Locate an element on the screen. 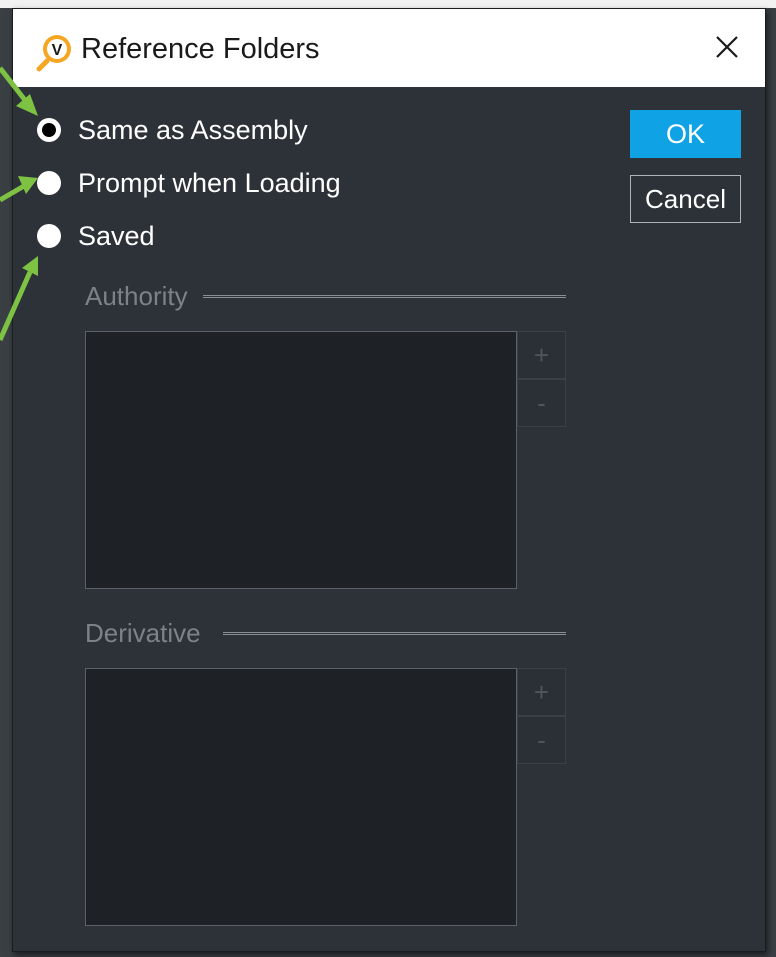  svg-text: V is located at coordinates (57, 50).